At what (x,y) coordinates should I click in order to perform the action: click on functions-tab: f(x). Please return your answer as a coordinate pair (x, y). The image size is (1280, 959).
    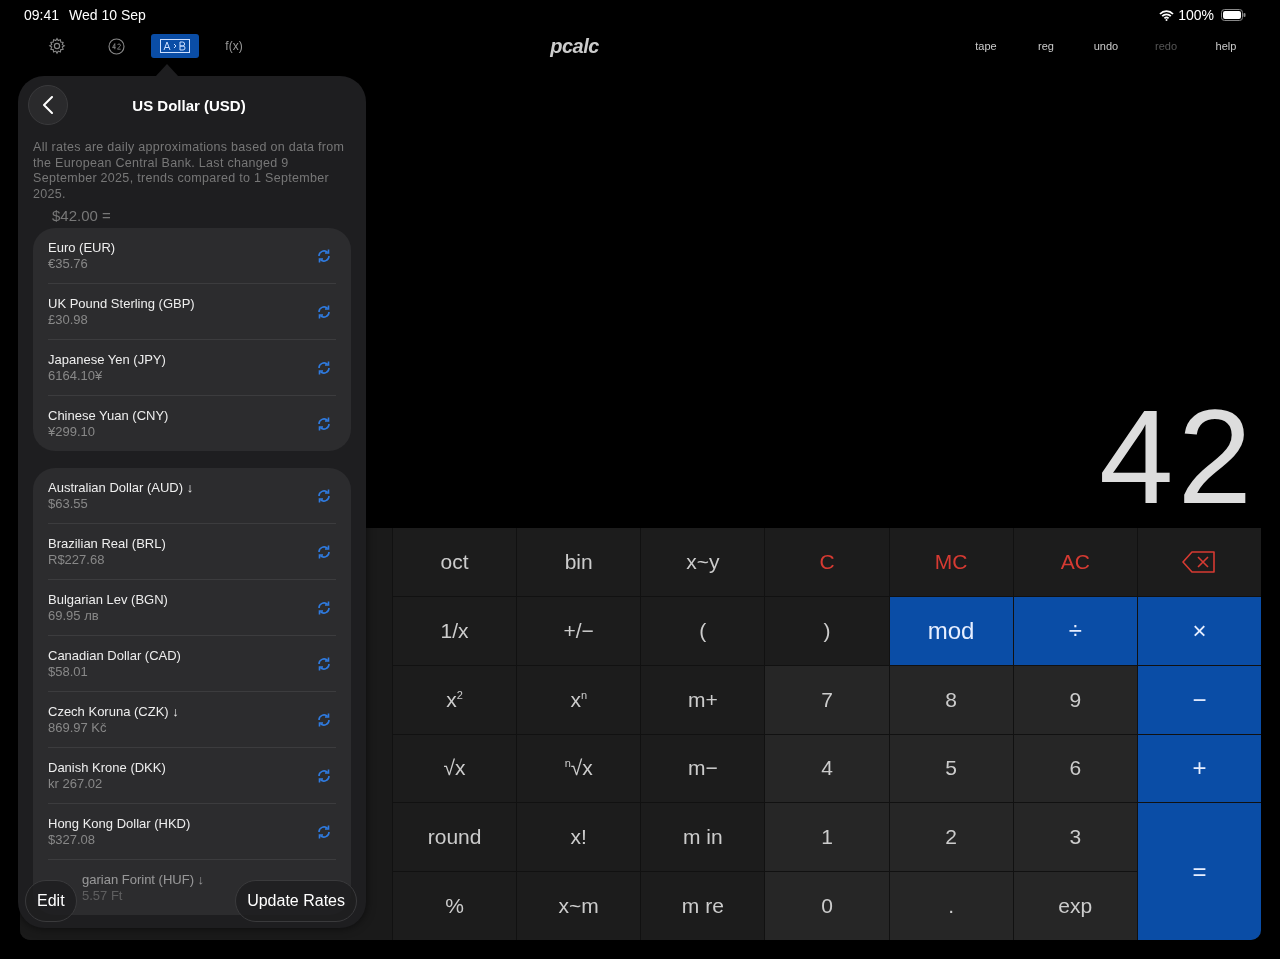
    Looking at the image, I should click on (234, 46).